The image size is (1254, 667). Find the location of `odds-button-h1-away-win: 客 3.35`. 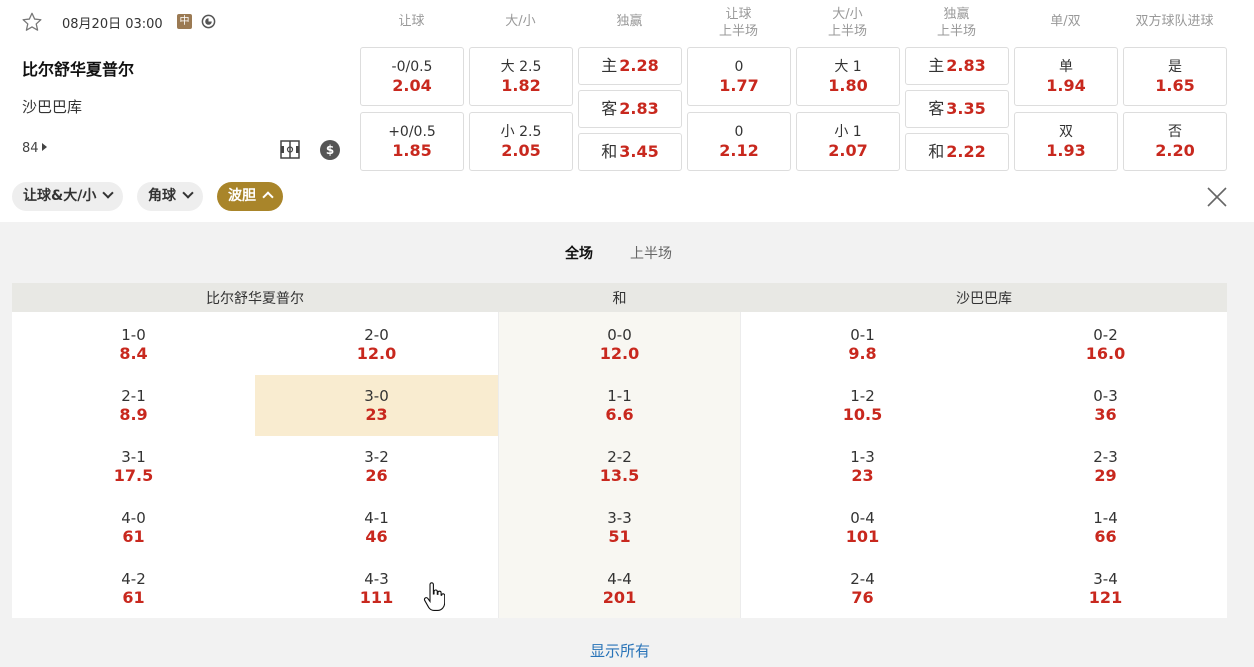

odds-button-h1-away-win: 客 3.35 is located at coordinates (957, 109).